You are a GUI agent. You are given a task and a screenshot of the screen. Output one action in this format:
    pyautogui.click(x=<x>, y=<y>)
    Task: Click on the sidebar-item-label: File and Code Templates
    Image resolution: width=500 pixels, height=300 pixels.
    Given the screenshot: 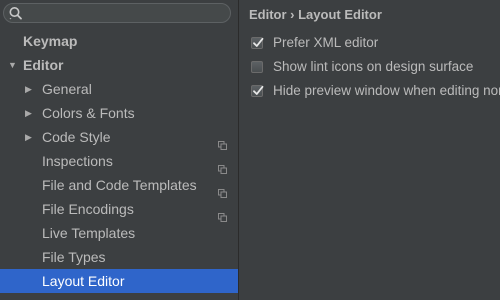 What is the action you would take?
    pyautogui.click(x=119, y=185)
    